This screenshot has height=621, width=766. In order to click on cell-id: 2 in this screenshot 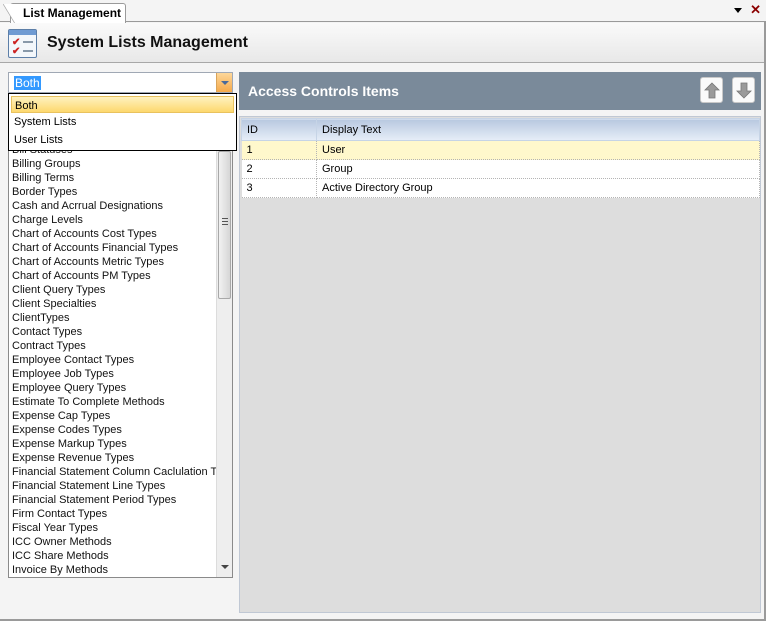, I will do `click(279, 169)`.